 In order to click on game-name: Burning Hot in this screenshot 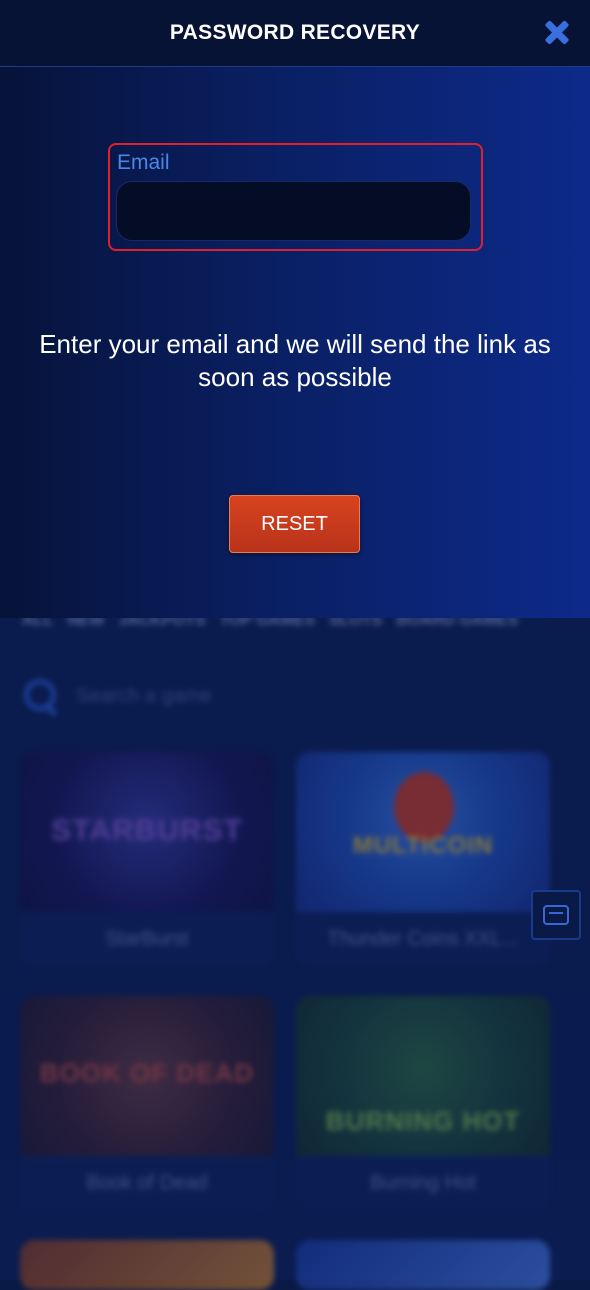, I will do `click(423, 1182)`.